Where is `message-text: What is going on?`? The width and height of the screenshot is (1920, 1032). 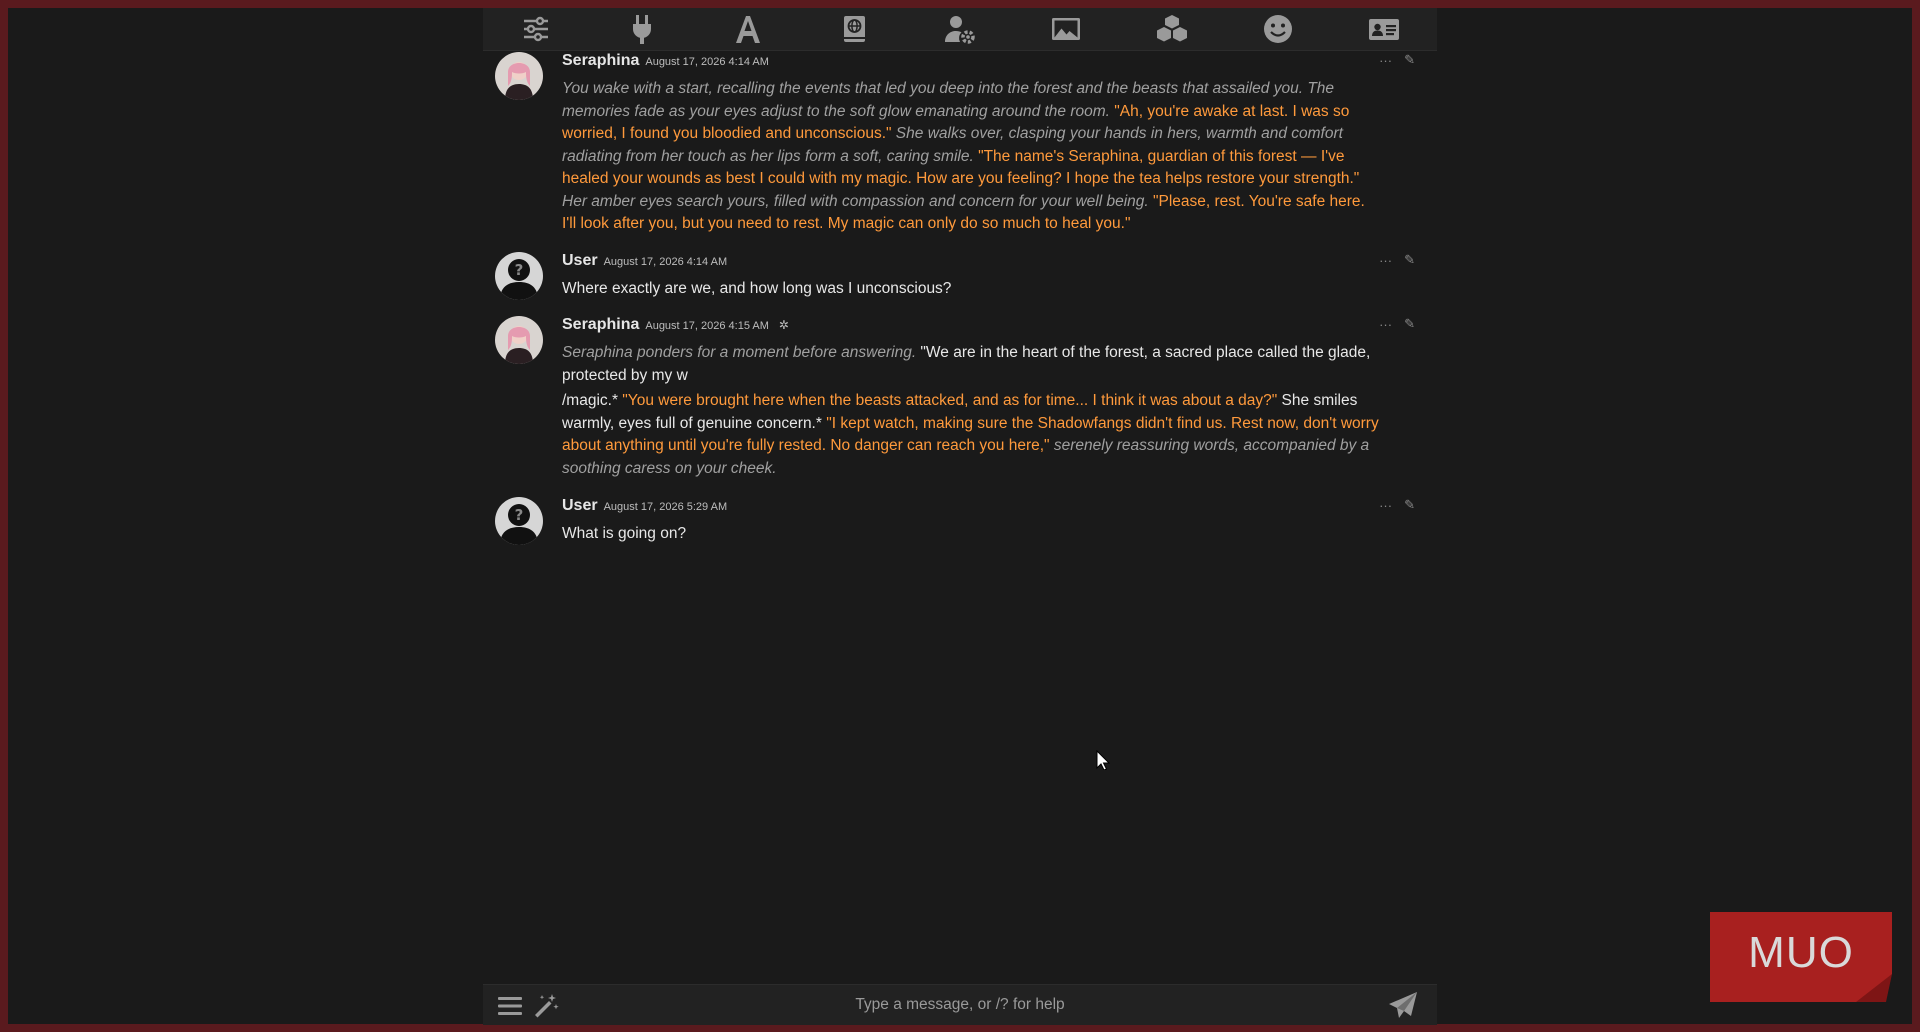 message-text: What is going on? is located at coordinates (972, 534).